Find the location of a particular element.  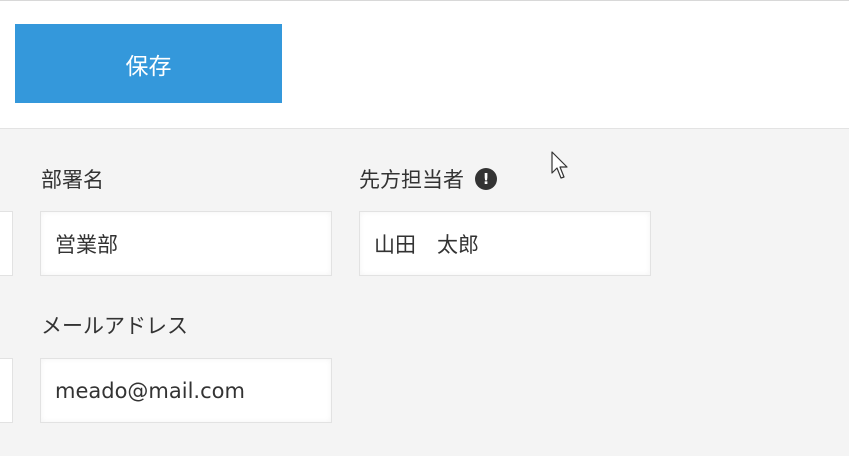

cut-off-input-row1 is located at coordinates (6, 243).